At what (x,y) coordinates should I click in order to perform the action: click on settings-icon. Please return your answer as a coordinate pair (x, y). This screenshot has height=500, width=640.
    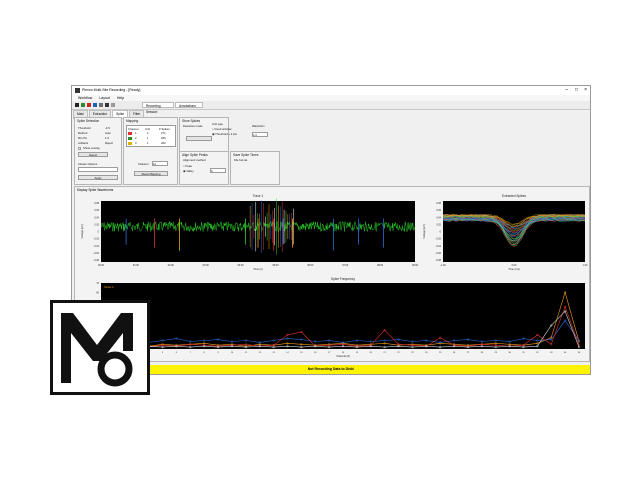
    Looking at the image, I should click on (101, 105).